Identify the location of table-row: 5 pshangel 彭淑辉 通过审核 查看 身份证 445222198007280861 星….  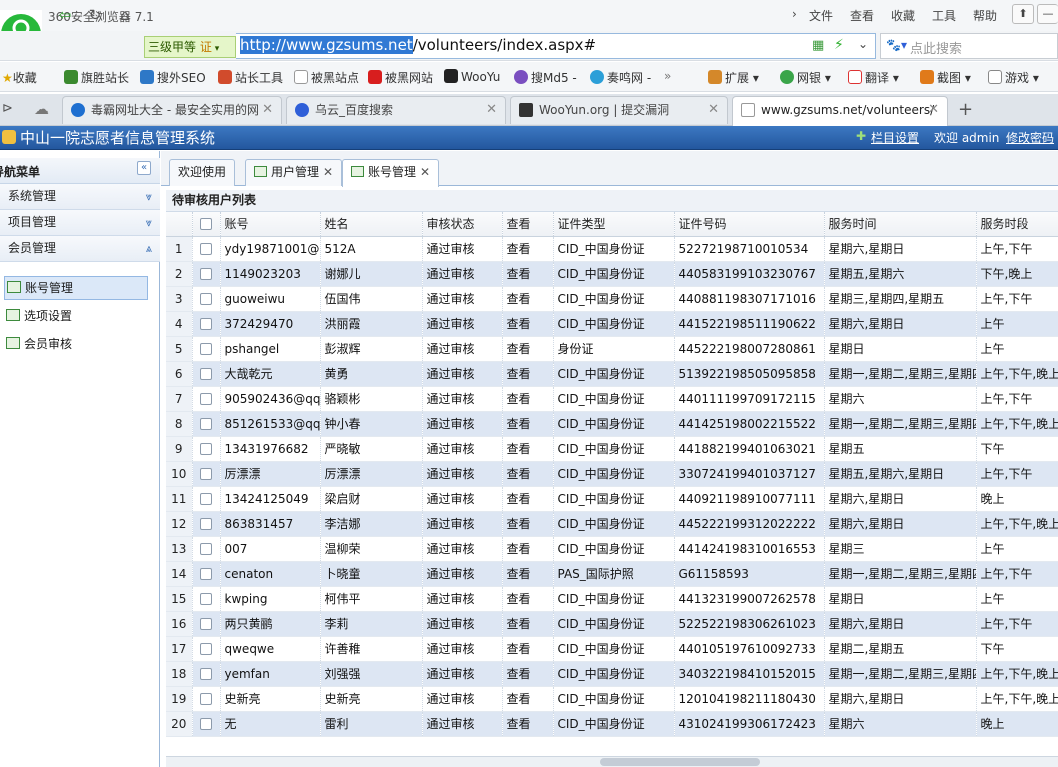
(612, 349).